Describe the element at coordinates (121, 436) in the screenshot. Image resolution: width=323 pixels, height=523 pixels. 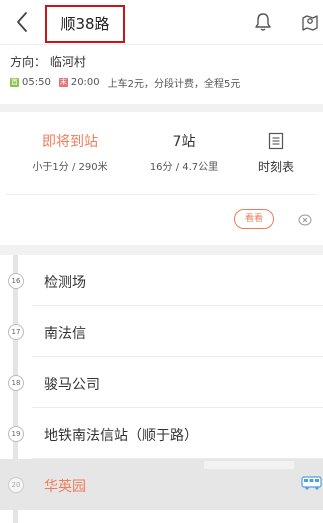
I see `stop-name: 地铁南法信站（顺于路）` at that location.